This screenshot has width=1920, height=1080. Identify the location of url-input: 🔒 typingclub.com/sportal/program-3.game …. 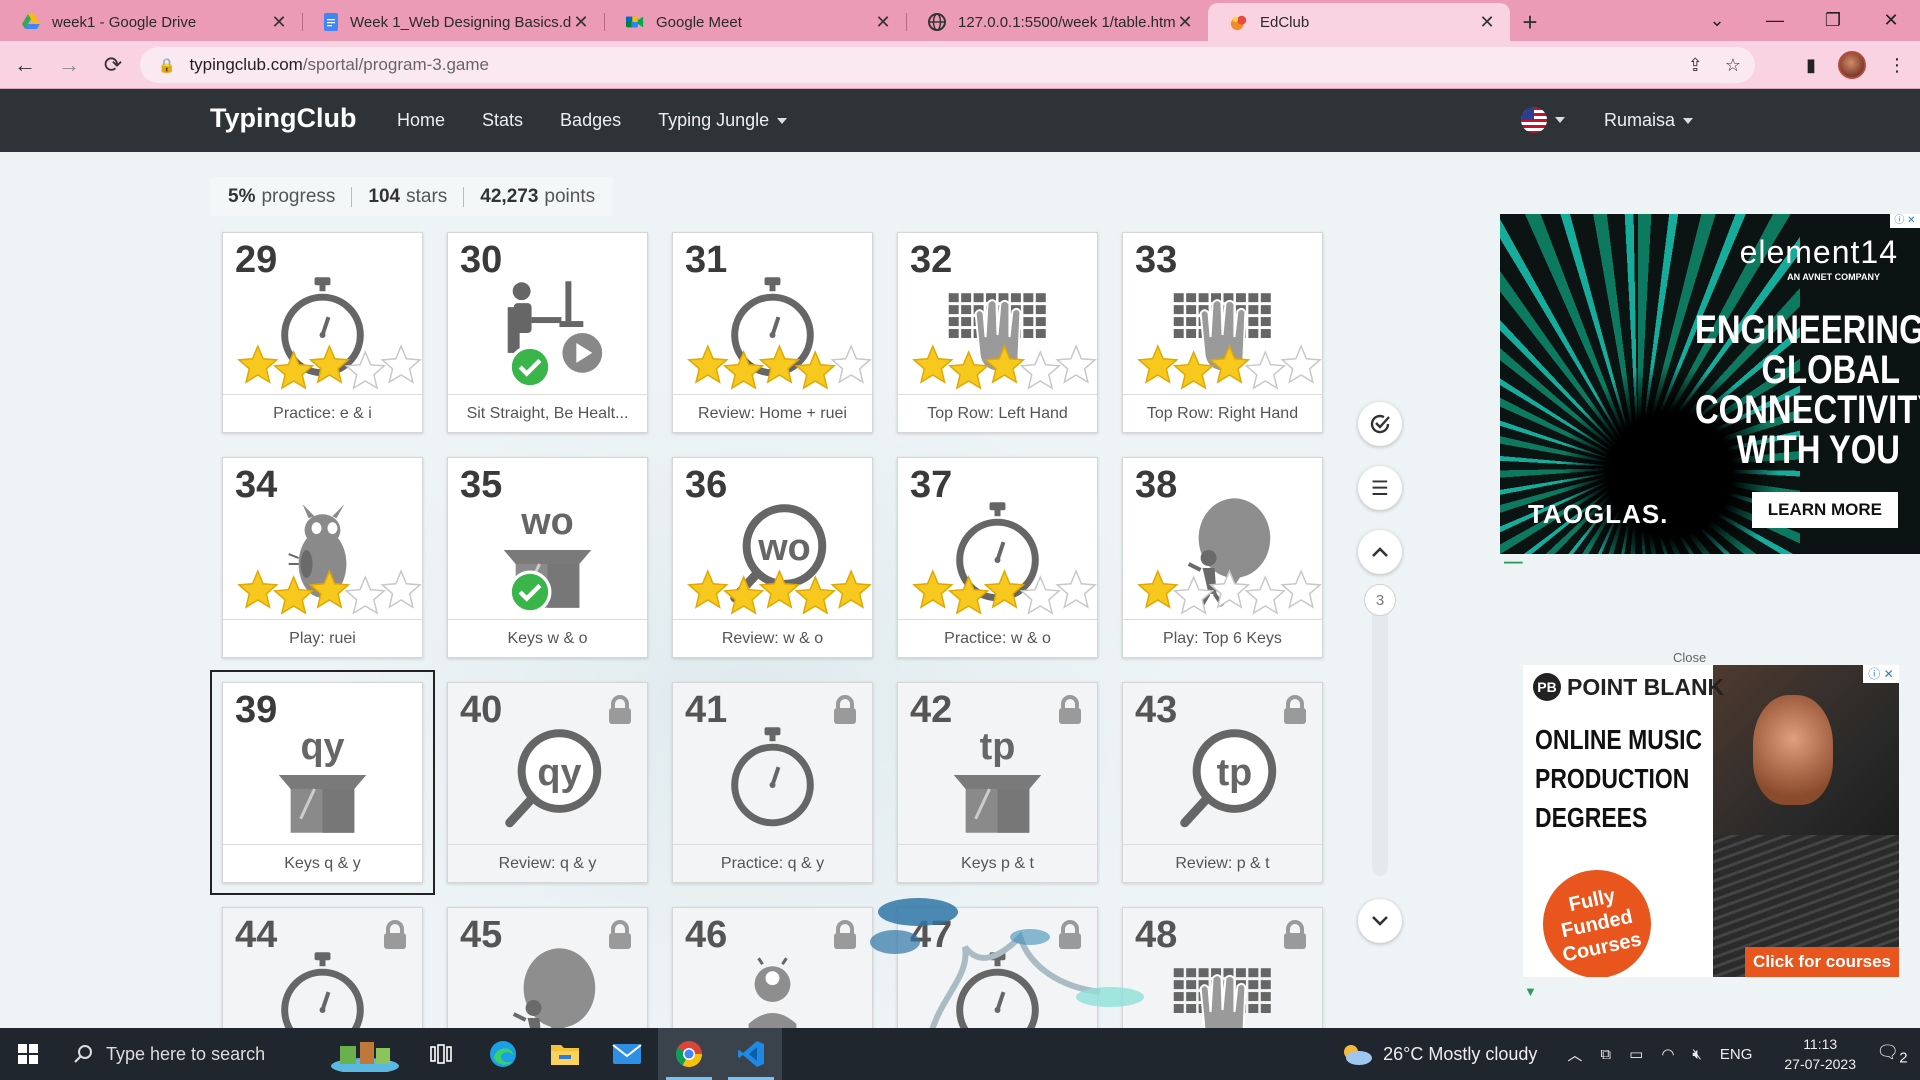
(947, 65).